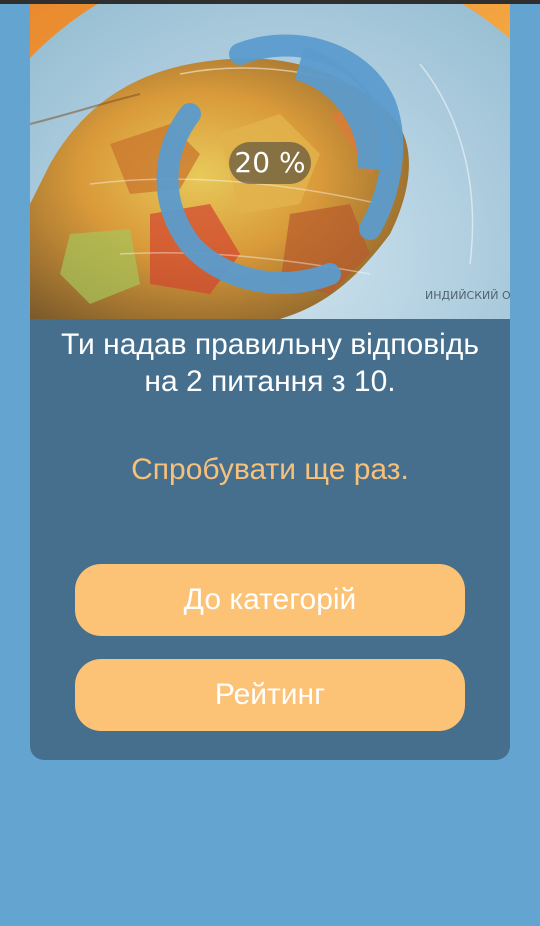 The height and width of the screenshot is (926, 540). I want to click on rating-button: Рейтинг, so click(270, 695).